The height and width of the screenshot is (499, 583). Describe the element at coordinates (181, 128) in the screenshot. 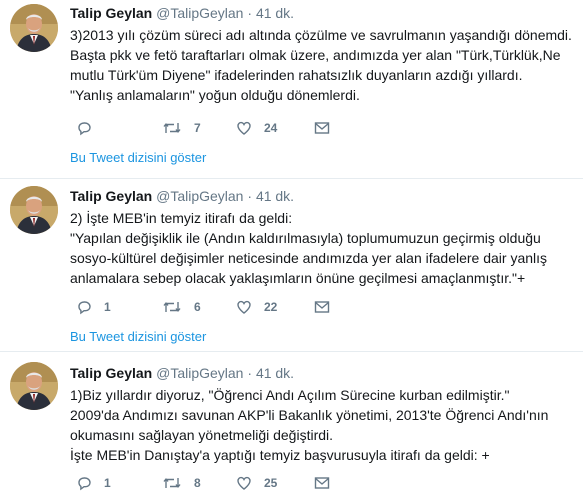

I see `retweet-button: 7` at that location.